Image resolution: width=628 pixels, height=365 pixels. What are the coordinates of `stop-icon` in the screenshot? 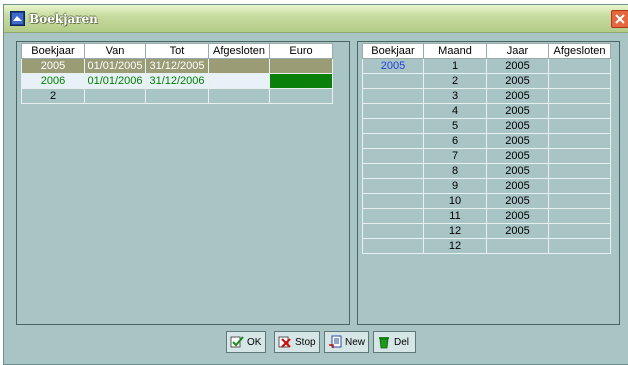 It's located at (284, 342).